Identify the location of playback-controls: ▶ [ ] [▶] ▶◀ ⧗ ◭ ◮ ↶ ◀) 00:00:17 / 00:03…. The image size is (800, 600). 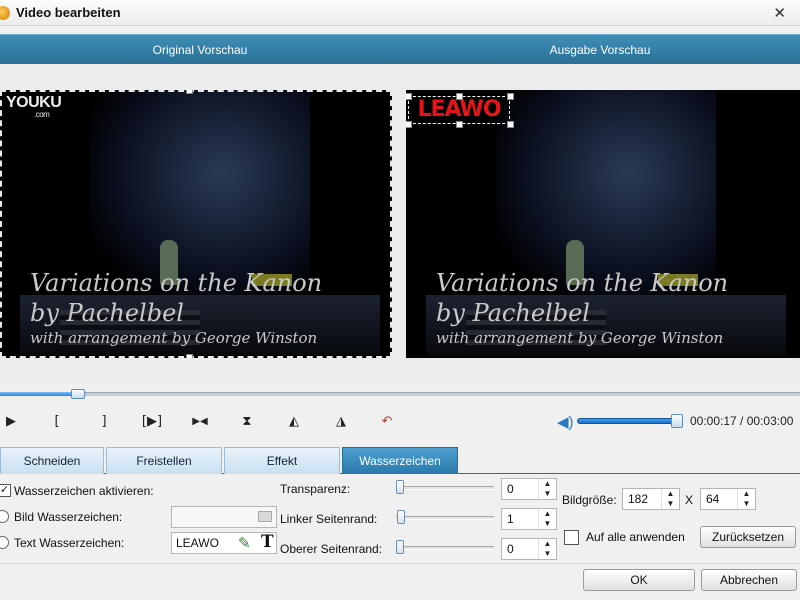
(400, 422).